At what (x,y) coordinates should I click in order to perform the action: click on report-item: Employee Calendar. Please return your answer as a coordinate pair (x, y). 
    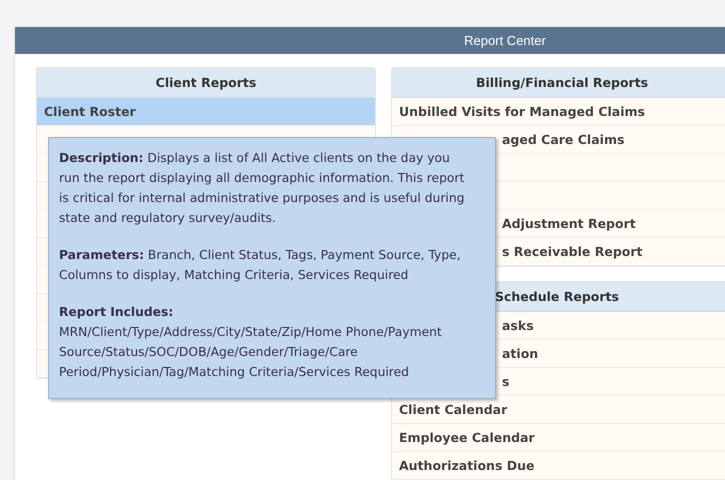
    Looking at the image, I should click on (558, 438).